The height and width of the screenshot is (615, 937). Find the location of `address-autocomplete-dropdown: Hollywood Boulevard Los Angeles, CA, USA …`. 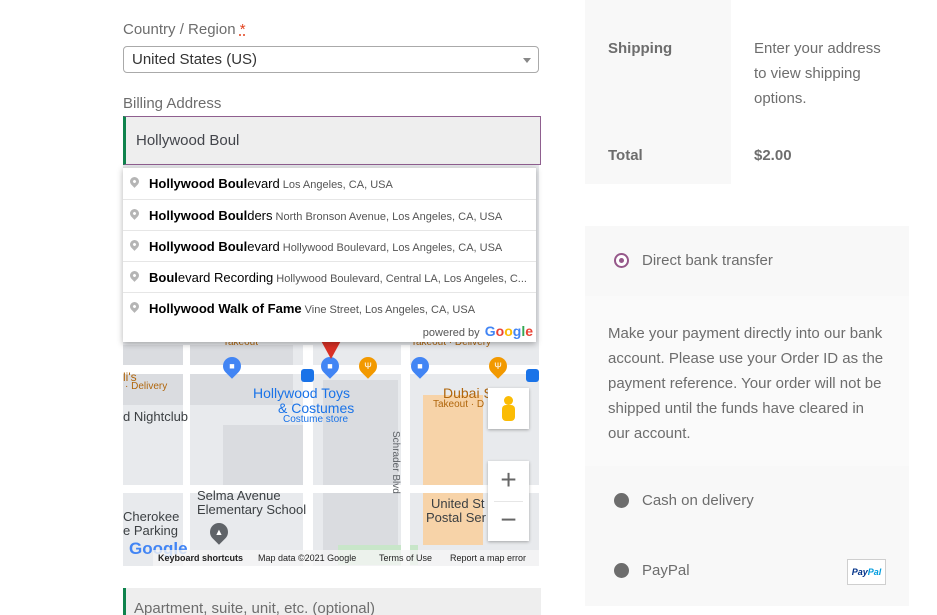

address-autocomplete-dropdown: Hollywood Boulevard Los Angeles, CA, USA … is located at coordinates (329, 254).